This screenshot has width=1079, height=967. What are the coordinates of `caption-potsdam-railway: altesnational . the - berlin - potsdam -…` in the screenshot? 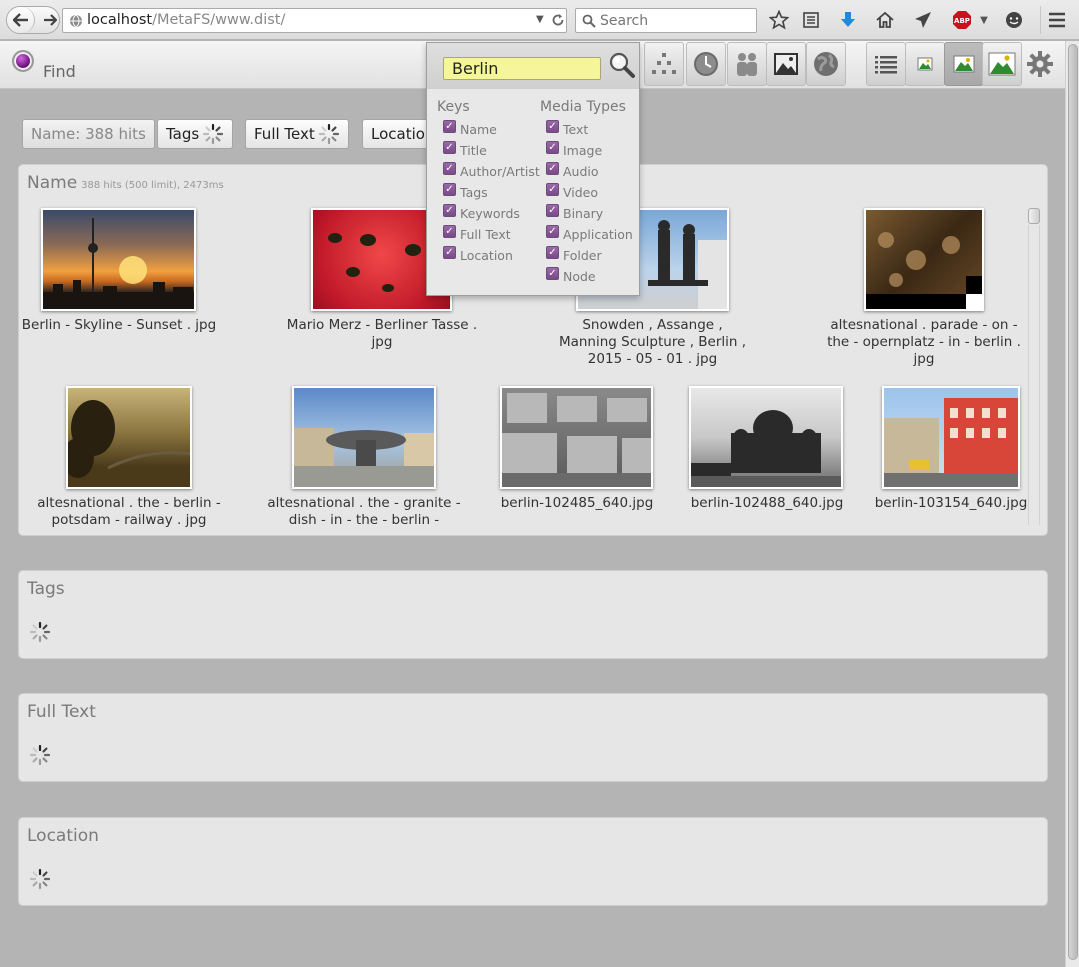 It's located at (129, 511).